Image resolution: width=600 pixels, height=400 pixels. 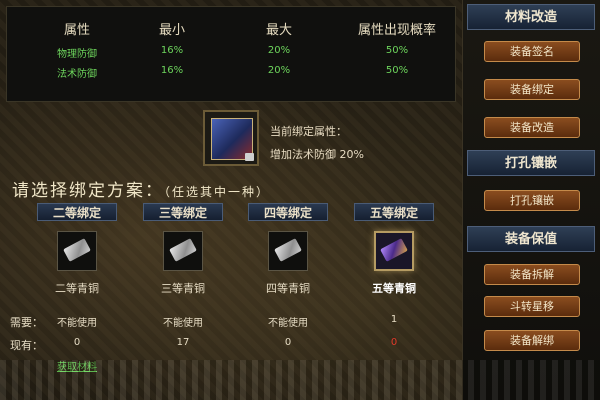 What do you see at coordinates (249, 157) in the screenshot?
I see `lock-icon` at bounding box center [249, 157].